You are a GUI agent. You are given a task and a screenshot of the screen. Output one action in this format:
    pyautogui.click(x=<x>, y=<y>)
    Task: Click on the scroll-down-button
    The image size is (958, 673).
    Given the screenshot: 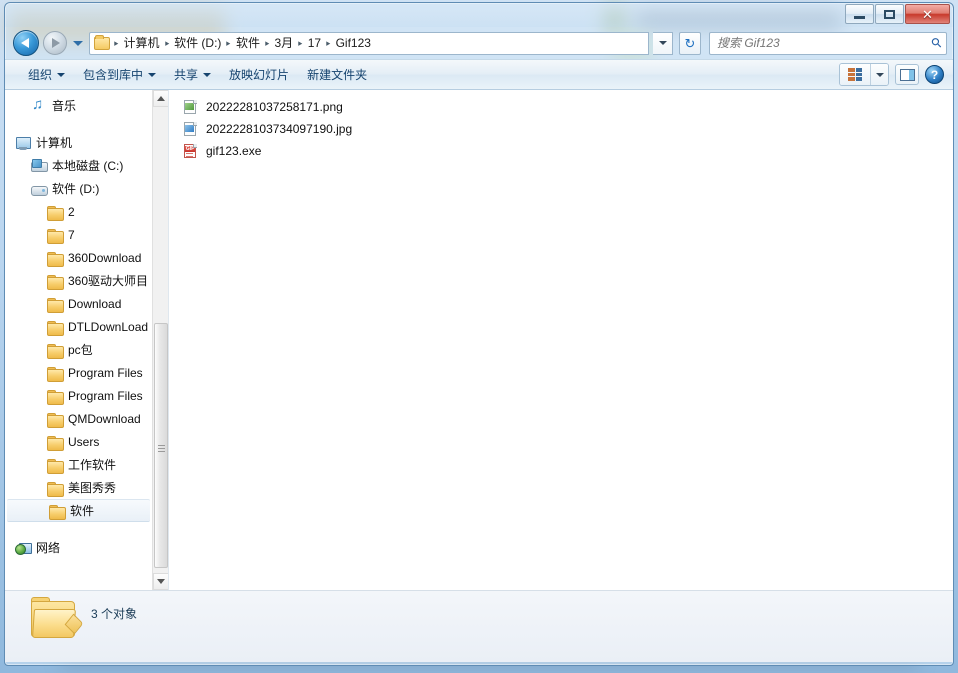 What is the action you would take?
    pyautogui.click(x=160, y=581)
    